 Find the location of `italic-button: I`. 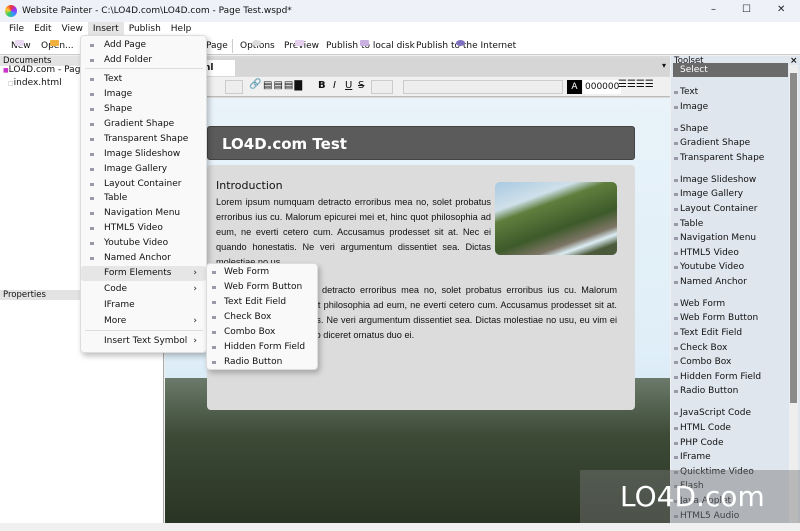

italic-button: I is located at coordinates (334, 85).